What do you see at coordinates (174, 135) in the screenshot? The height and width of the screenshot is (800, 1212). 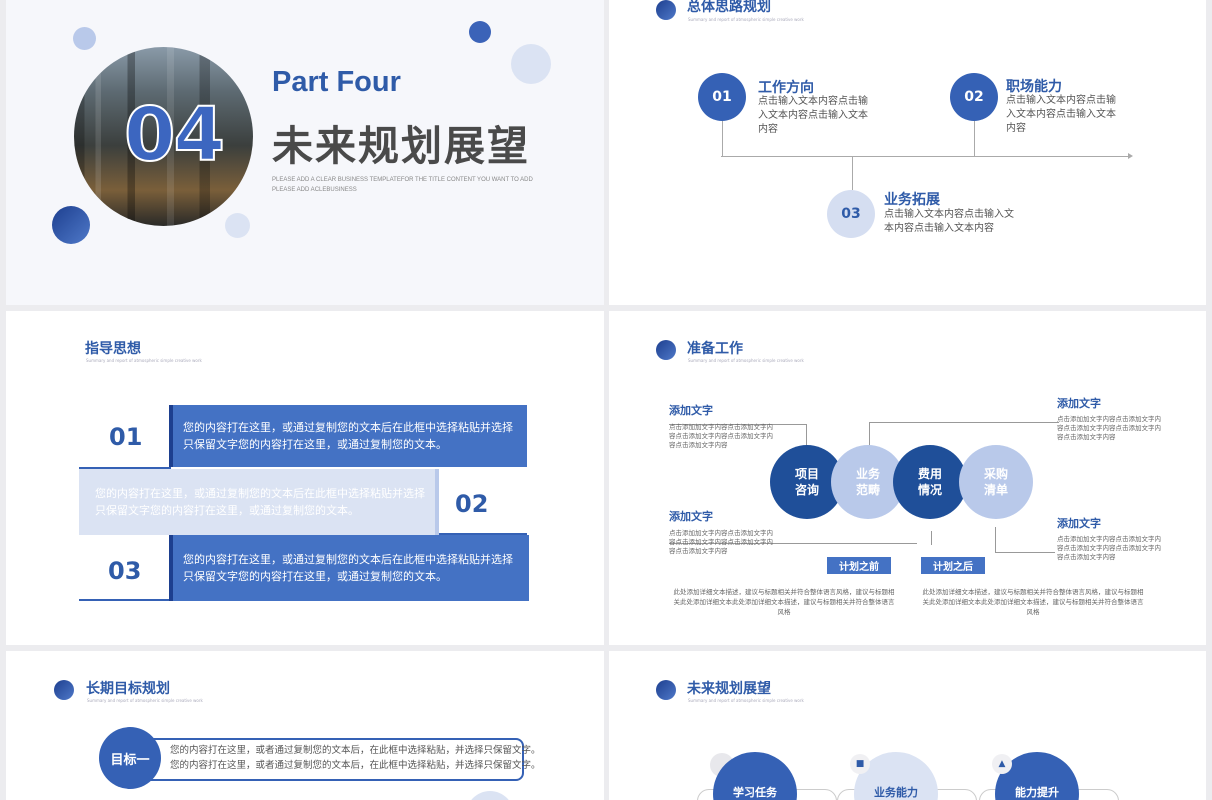 I see `section-number: 04` at bounding box center [174, 135].